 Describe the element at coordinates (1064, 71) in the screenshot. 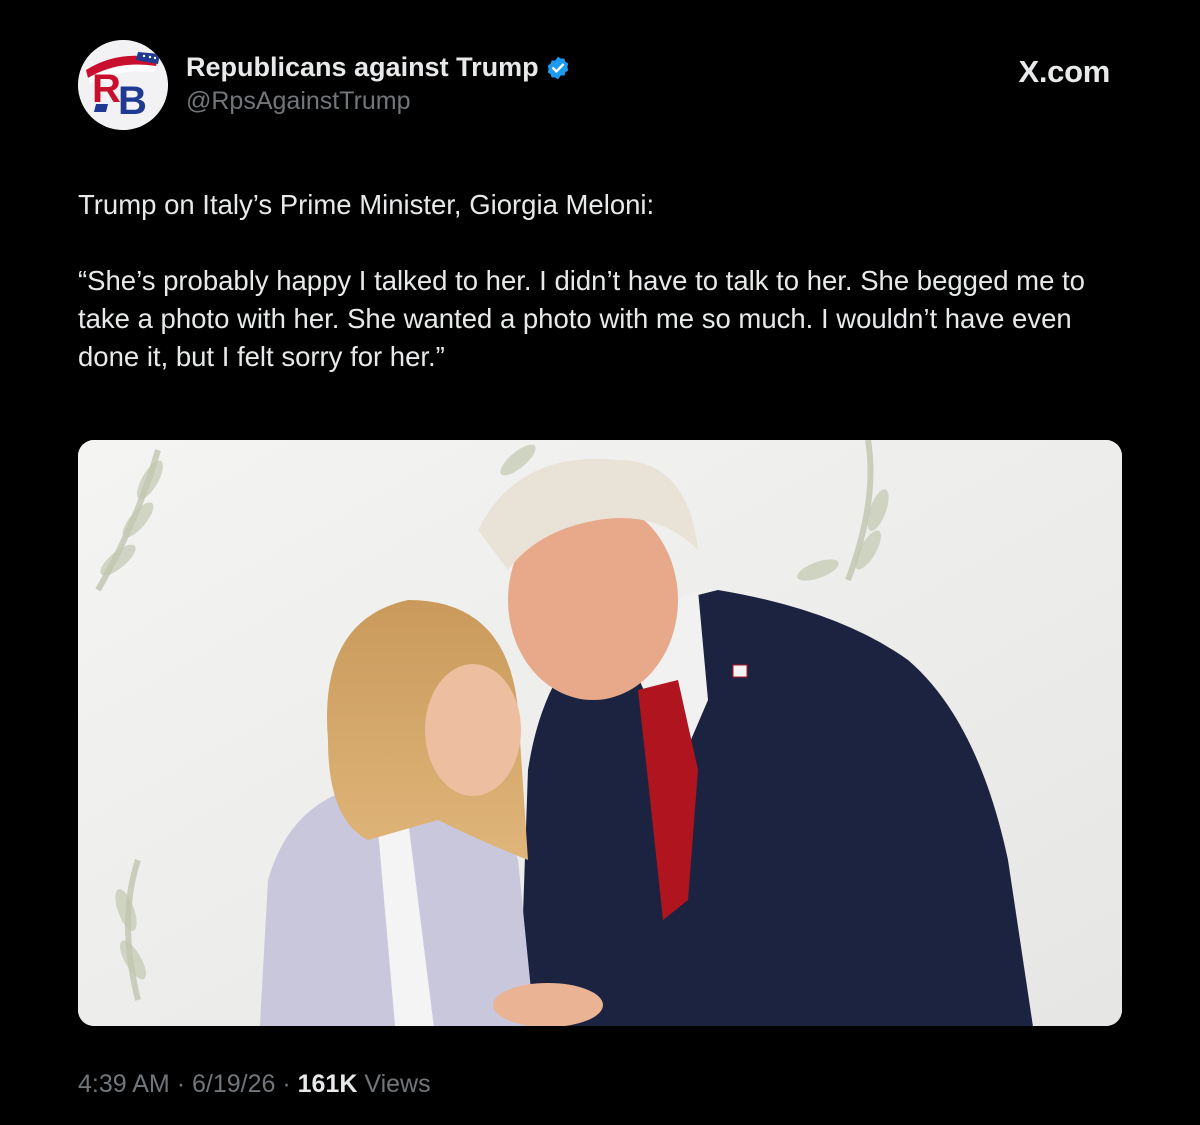

I see `brand-logo: X.com` at that location.